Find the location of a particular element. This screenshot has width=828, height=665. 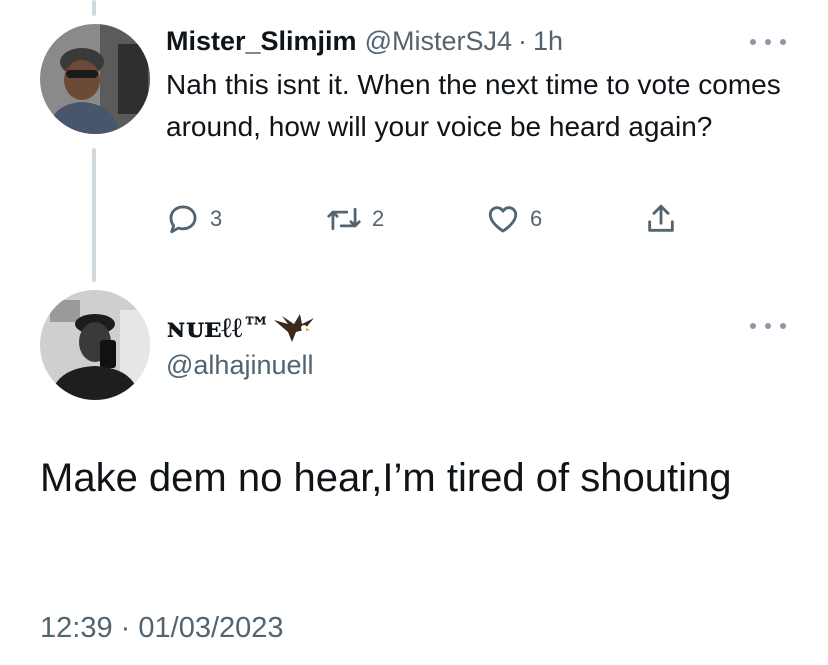

like-button: 6 is located at coordinates (514, 219).